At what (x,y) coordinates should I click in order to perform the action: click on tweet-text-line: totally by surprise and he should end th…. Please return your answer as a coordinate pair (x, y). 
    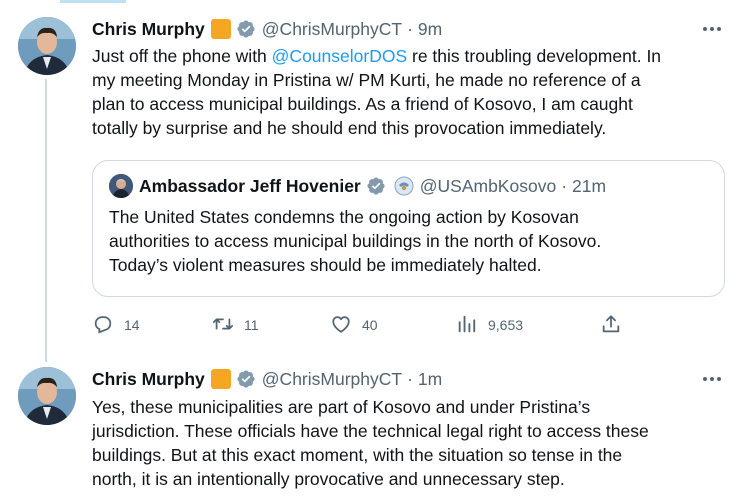
    Looking at the image, I should click on (349, 128).